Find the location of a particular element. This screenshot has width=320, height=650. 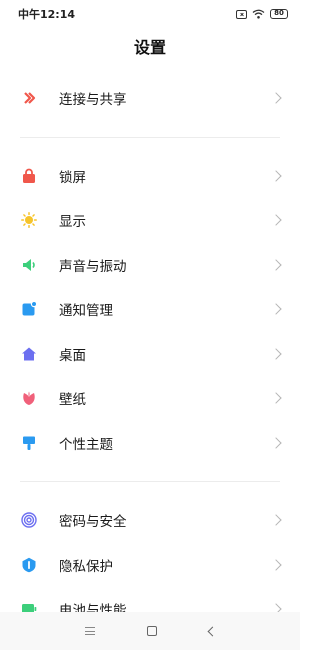

settings-item-sound-vibration: 声音与振动 is located at coordinates (150, 265).